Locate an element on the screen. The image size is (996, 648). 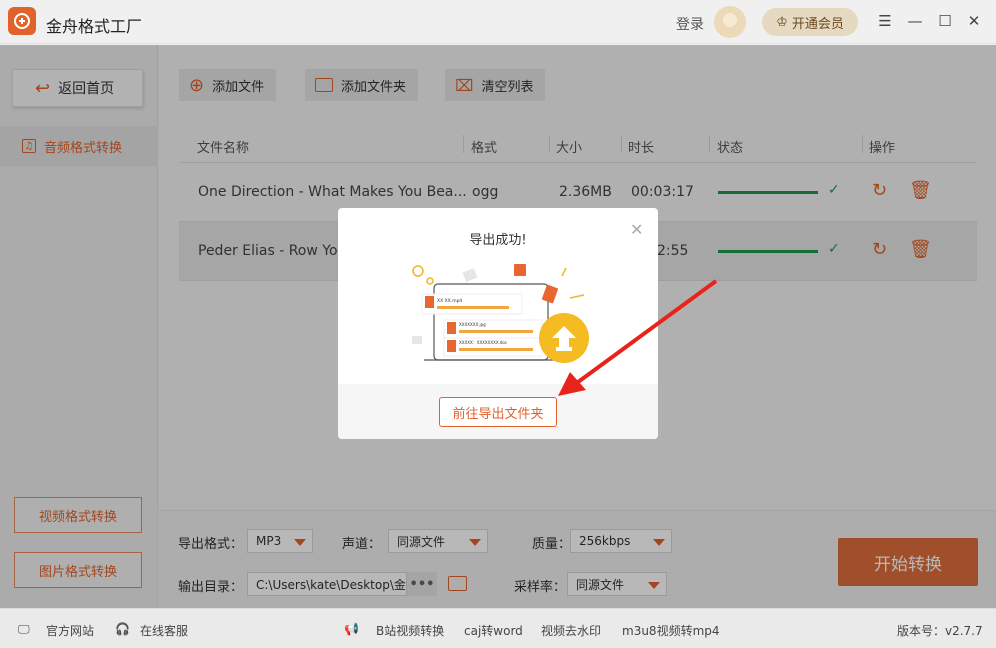
headset-icon: 🎧 is located at coordinates (122, 629).